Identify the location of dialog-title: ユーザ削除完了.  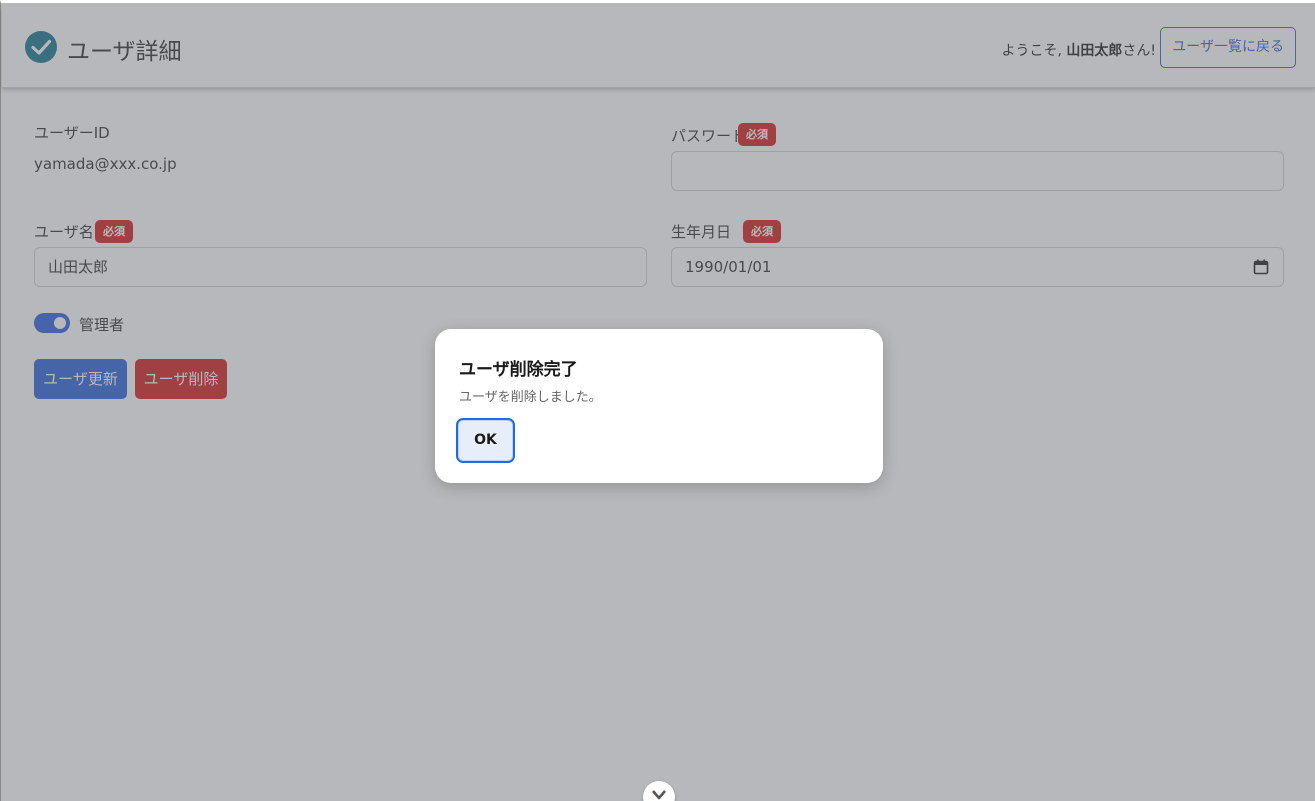
(518, 370).